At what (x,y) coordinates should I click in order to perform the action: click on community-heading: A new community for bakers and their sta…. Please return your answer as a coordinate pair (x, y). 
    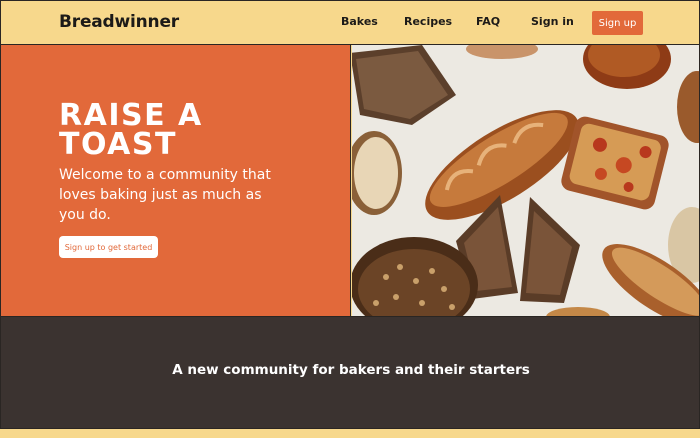
    Looking at the image, I should click on (351, 370).